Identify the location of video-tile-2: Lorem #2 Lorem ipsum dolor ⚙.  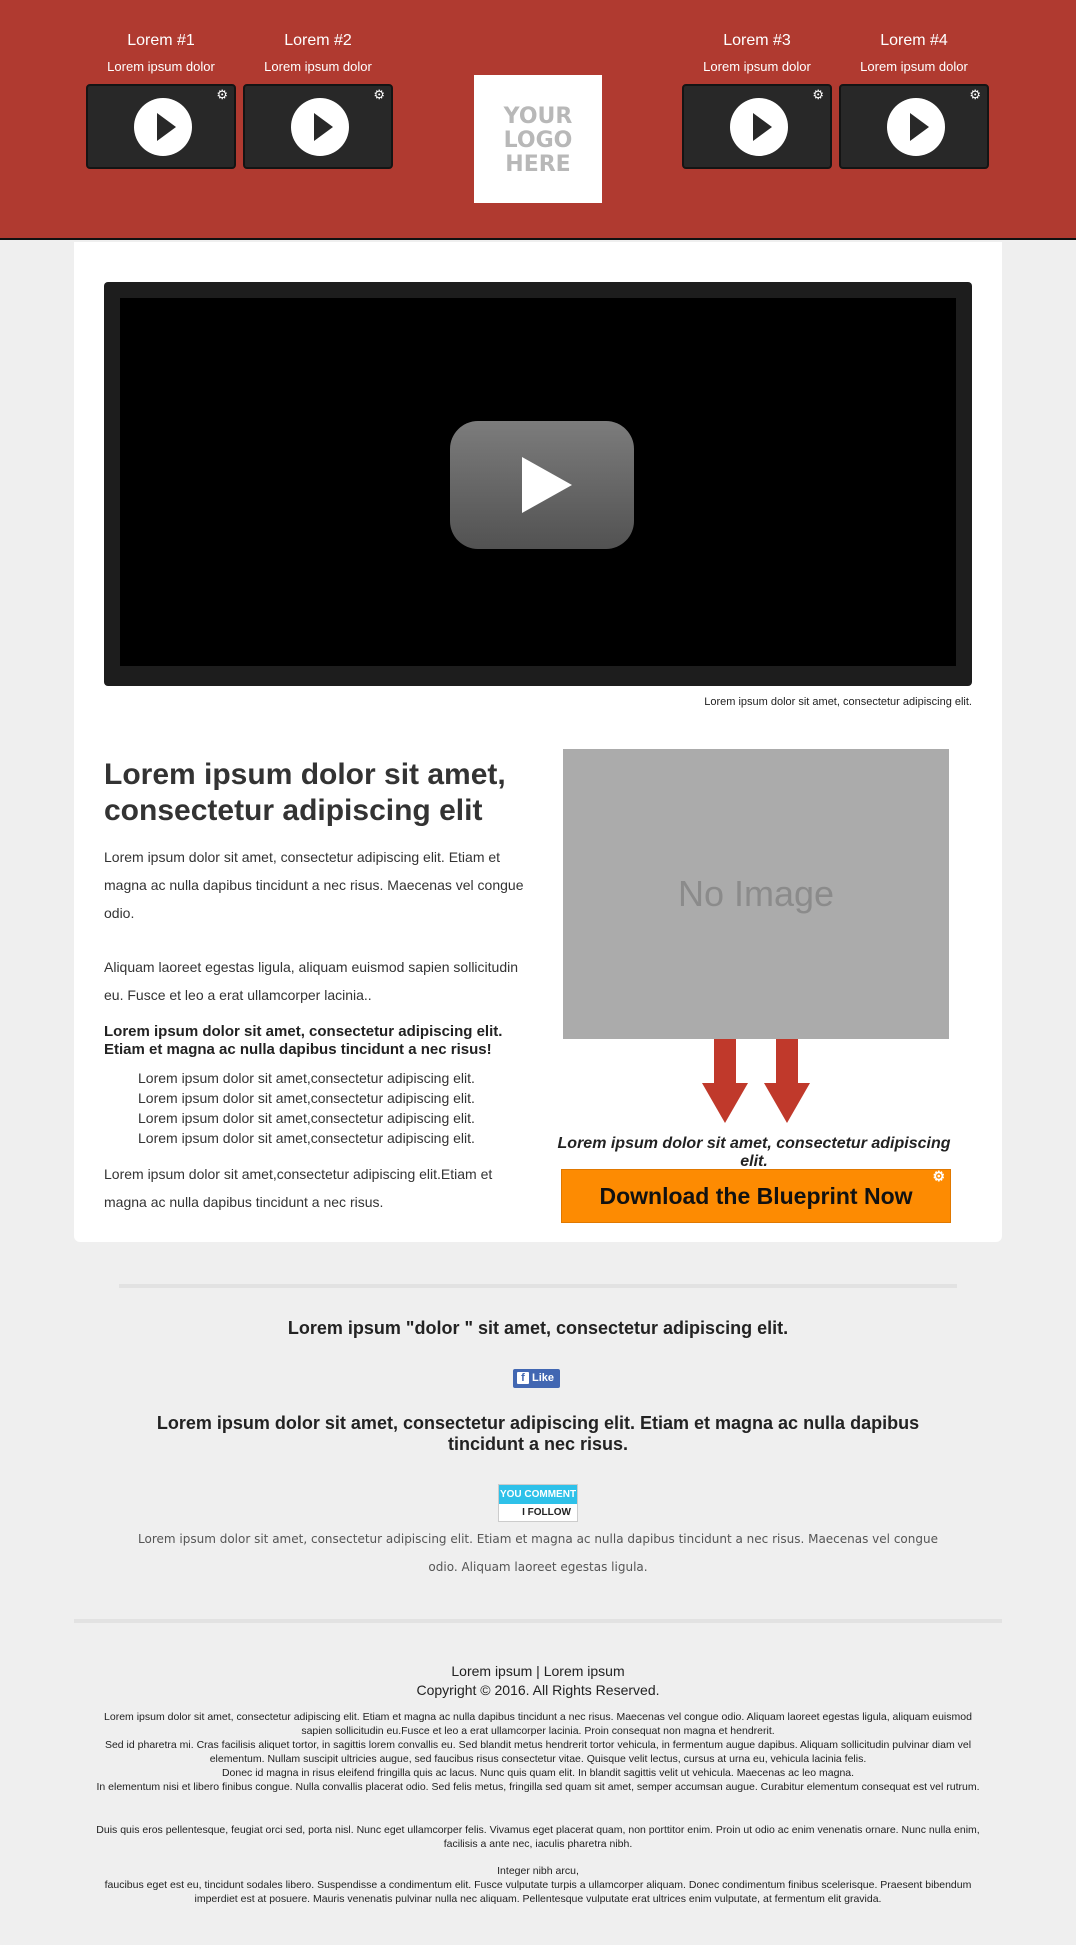
(318, 100).